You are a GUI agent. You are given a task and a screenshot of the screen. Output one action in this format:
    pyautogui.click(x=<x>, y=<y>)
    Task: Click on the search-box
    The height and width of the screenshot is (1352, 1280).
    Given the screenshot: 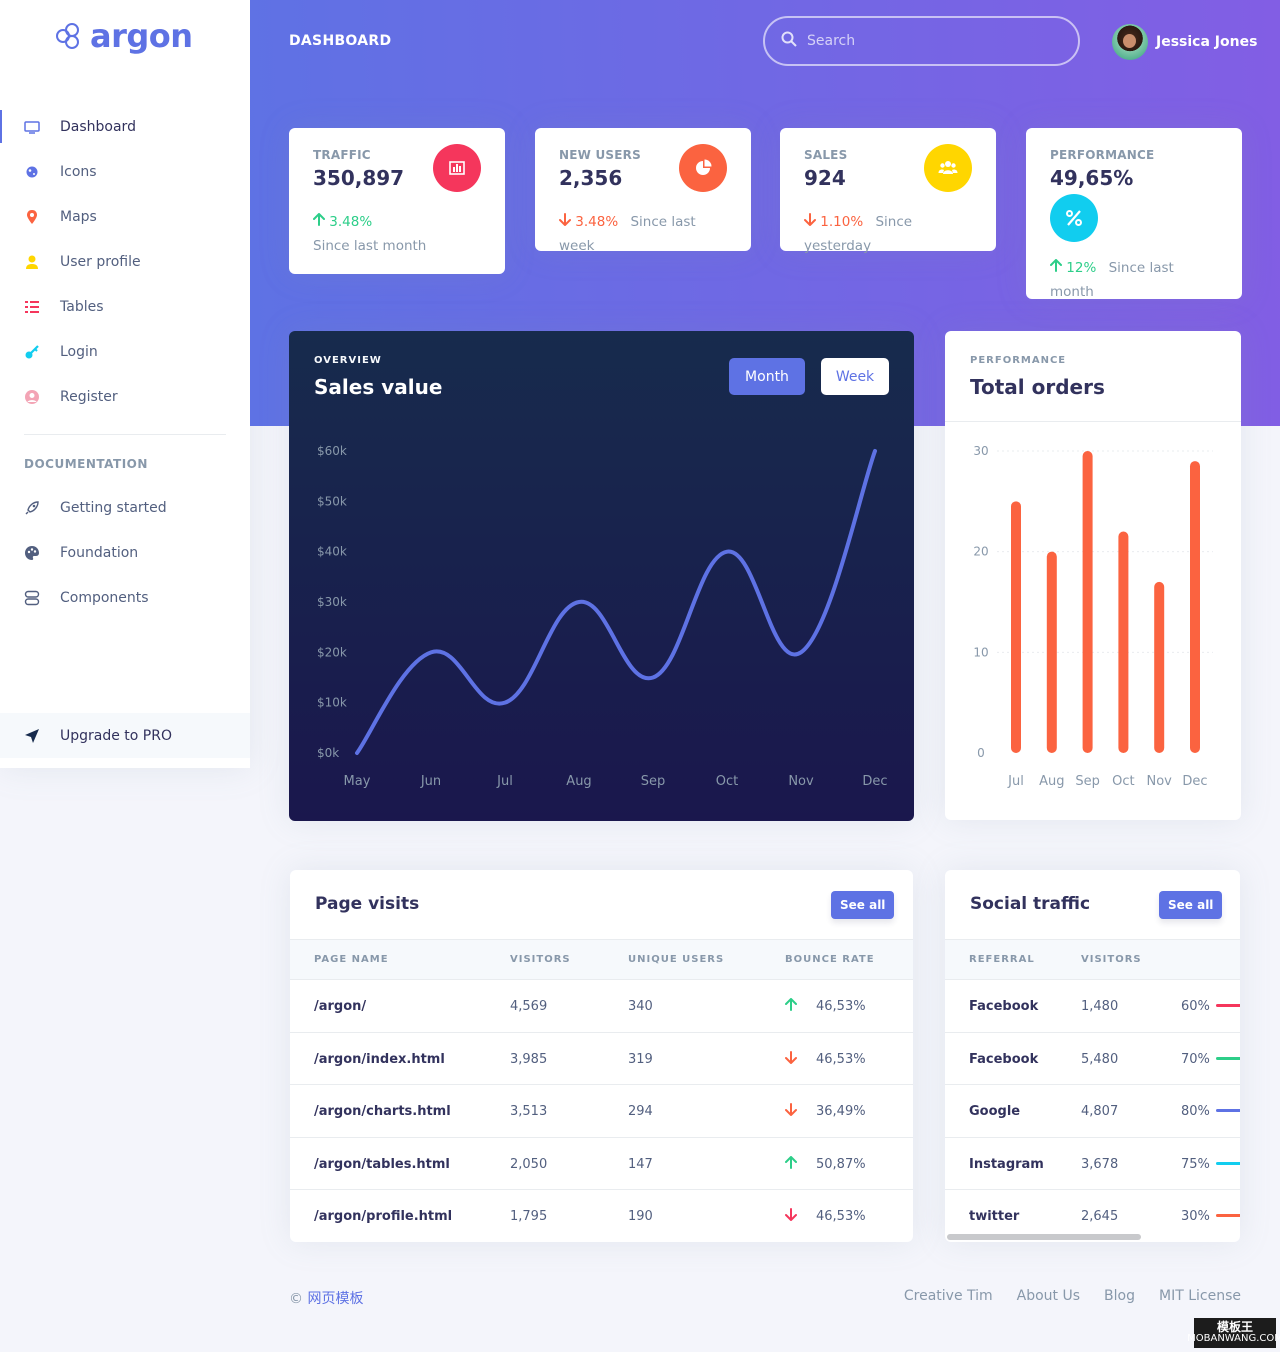 What is the action you would take?
    pyautogui.click(x=921, y=41)
    